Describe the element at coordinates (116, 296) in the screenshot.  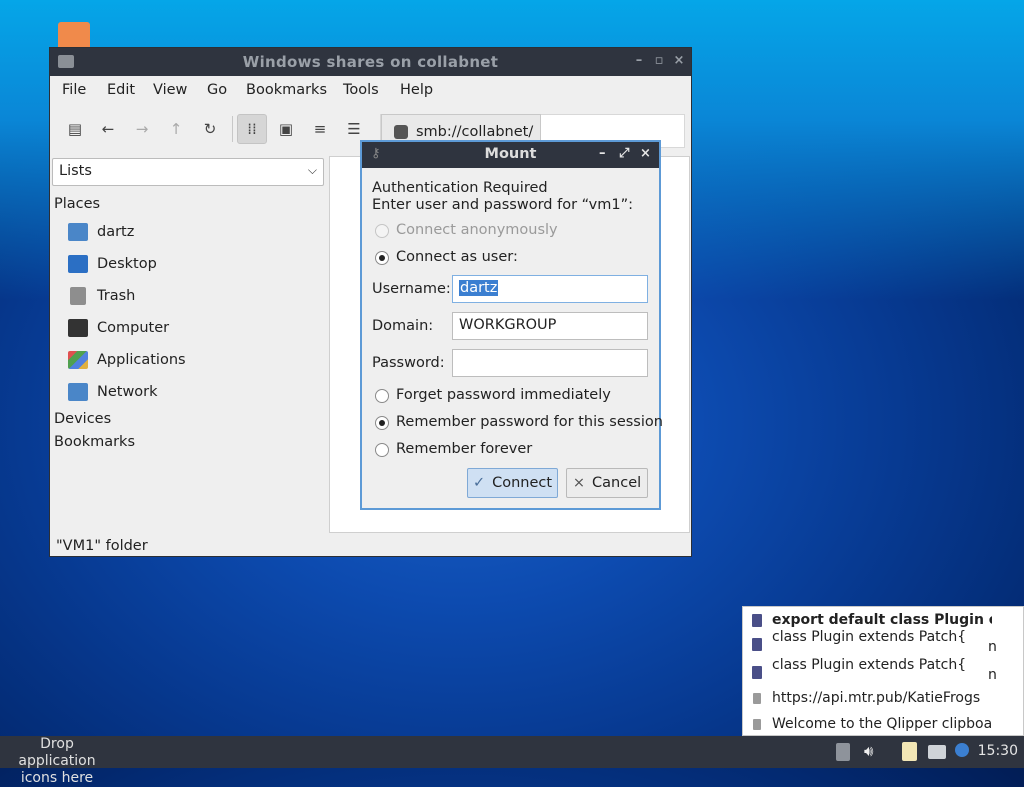
I see `sidebar-item-label: Trash` at that location.